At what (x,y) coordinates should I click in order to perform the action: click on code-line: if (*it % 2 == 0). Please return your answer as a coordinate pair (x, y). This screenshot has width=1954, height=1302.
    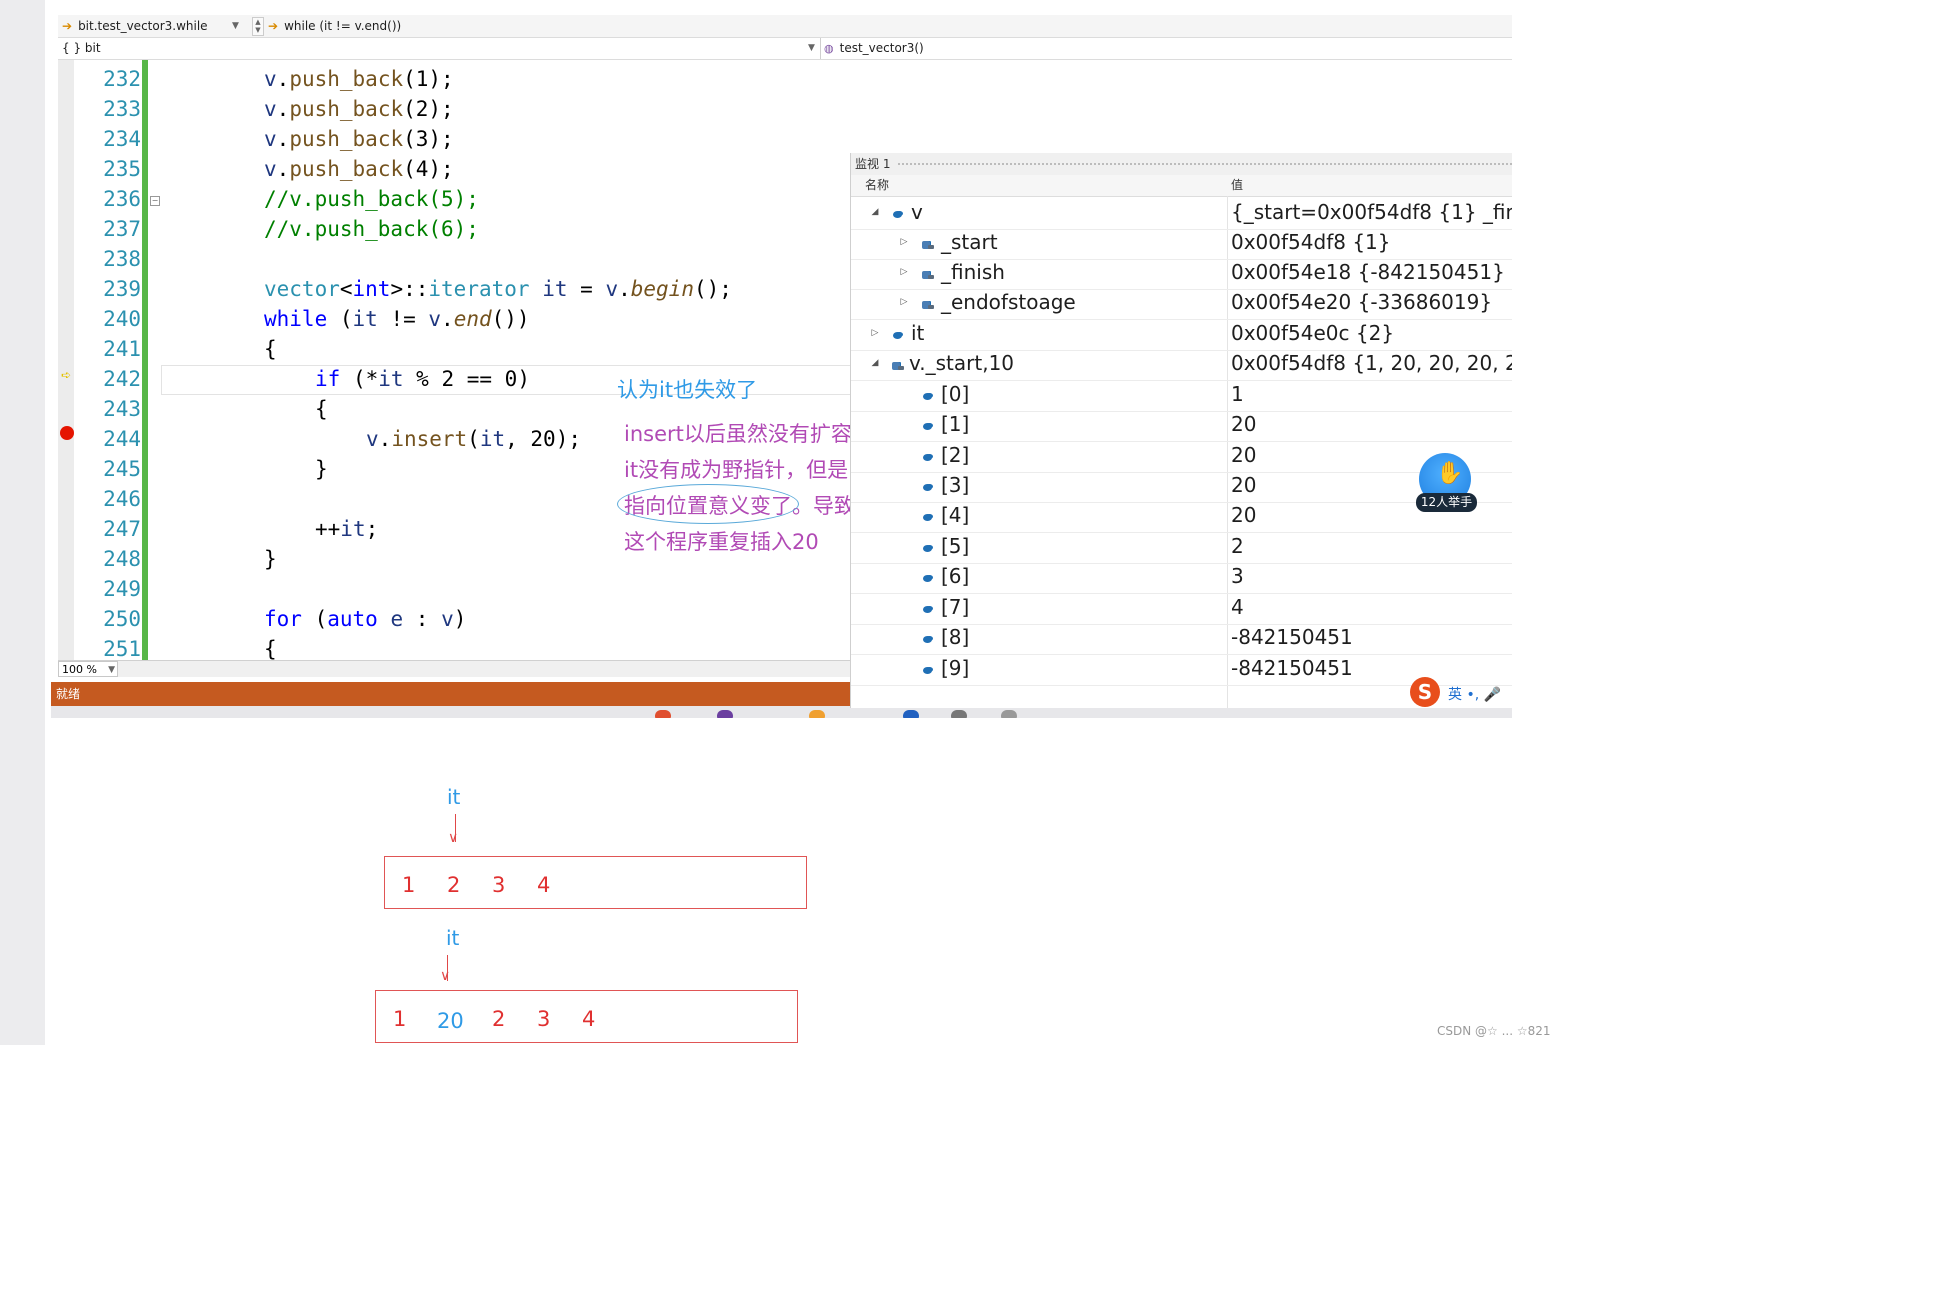
    Looking at the image, I should click on (422, 379).